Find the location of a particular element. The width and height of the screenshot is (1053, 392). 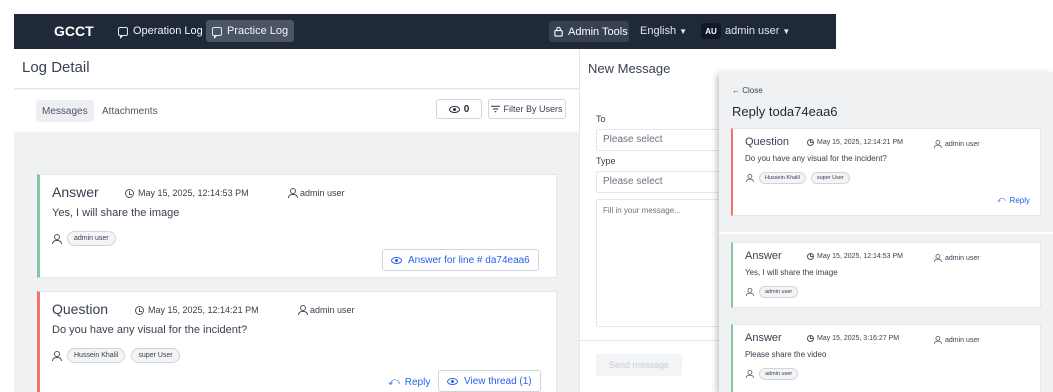

admin-tools-button: Admin Tools is located at coordinates (589, 31).